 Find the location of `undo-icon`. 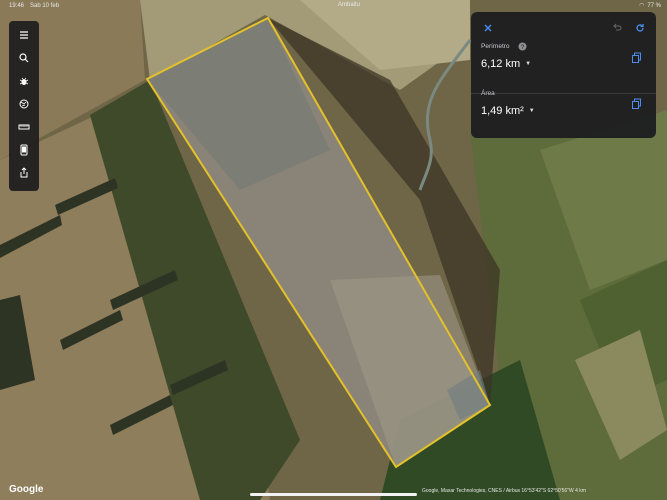

undo-icon is located at coordinates (617, 28).